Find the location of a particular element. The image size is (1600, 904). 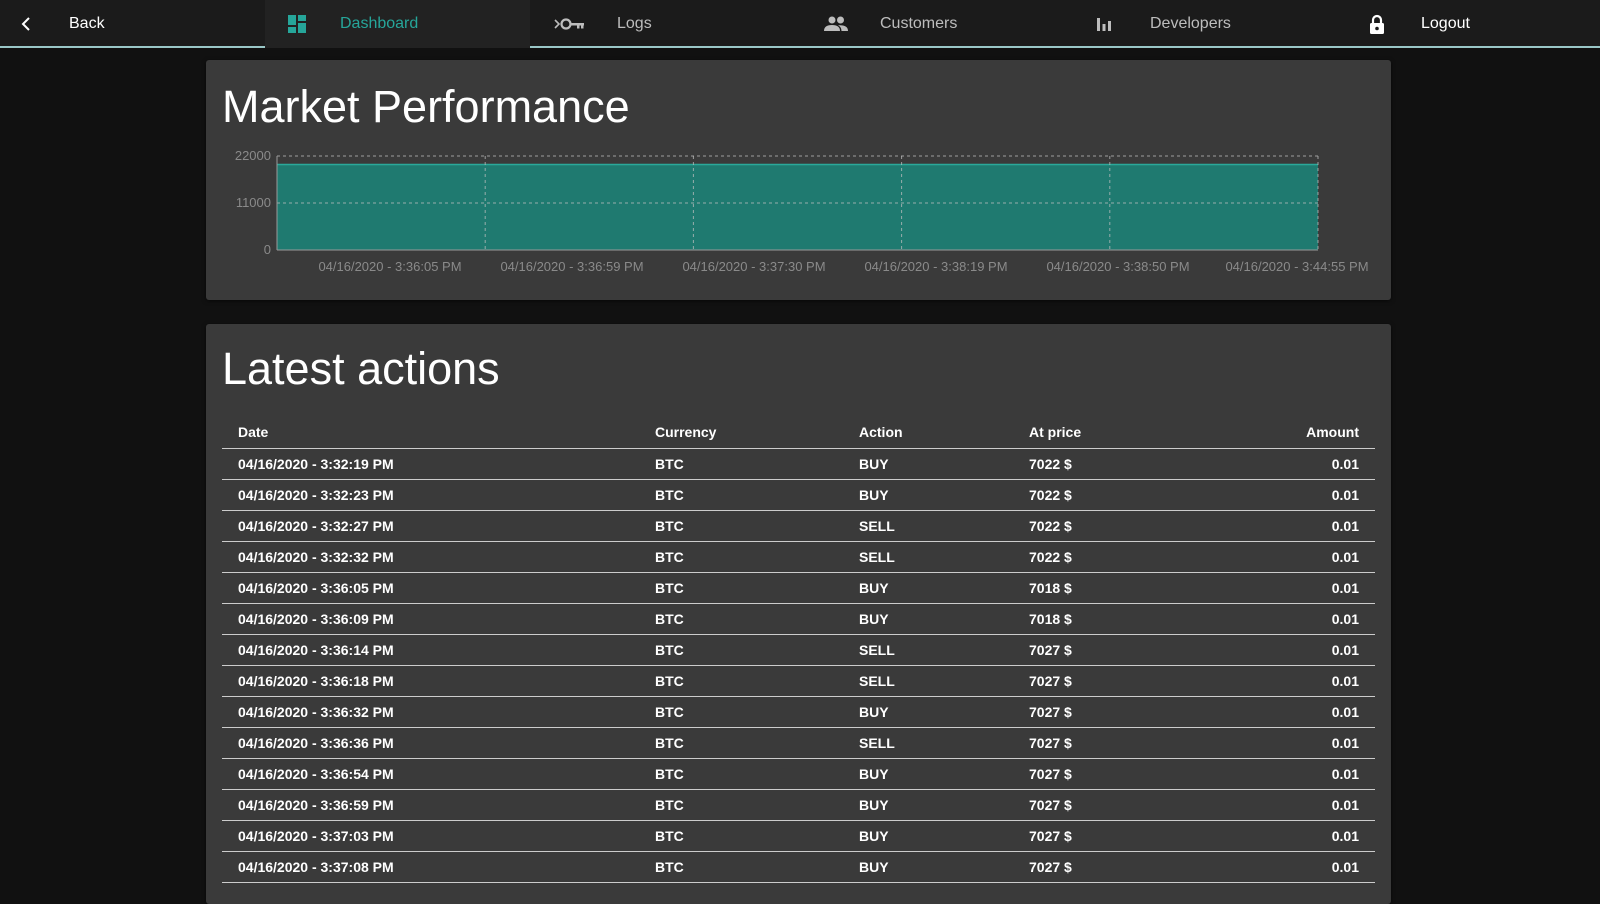

table-row: 04/16/2020 - 3:36:14 PM BTC SELL 7027 $0.01 is located at coordinates (798, 650).